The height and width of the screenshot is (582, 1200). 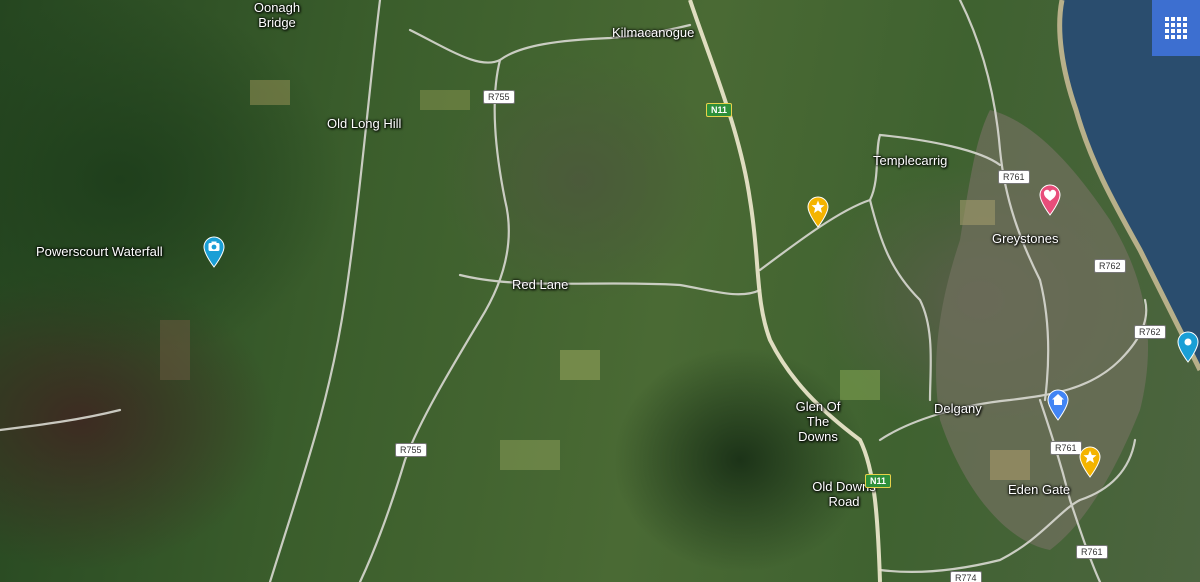 I want to click on label-oonagh-bridge: Oonagh Bridge, so click(x=277, y=15).